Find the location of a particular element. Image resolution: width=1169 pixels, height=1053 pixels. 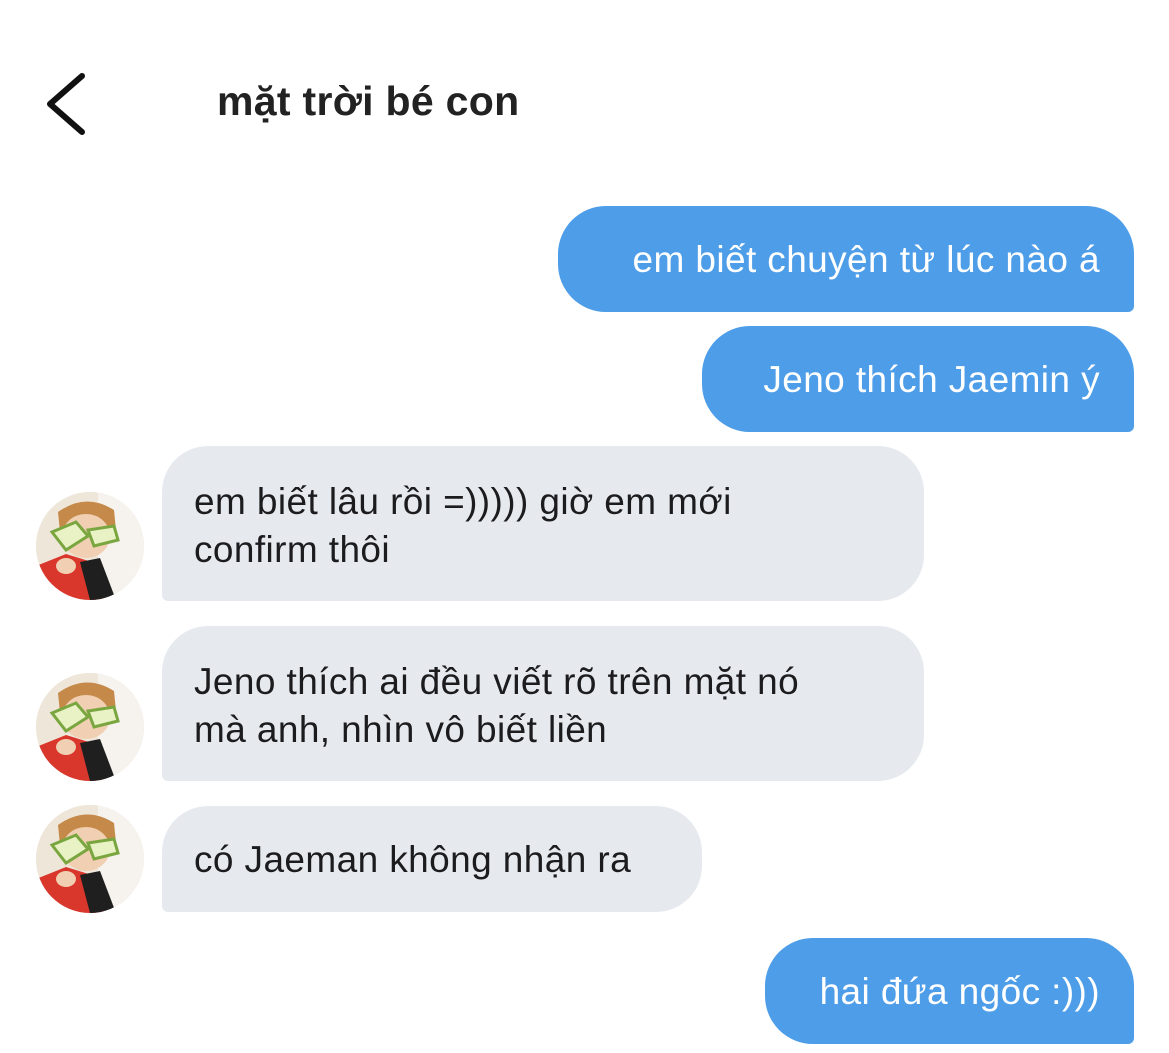

chevron-left-icon is located at coordinates (66, 104).